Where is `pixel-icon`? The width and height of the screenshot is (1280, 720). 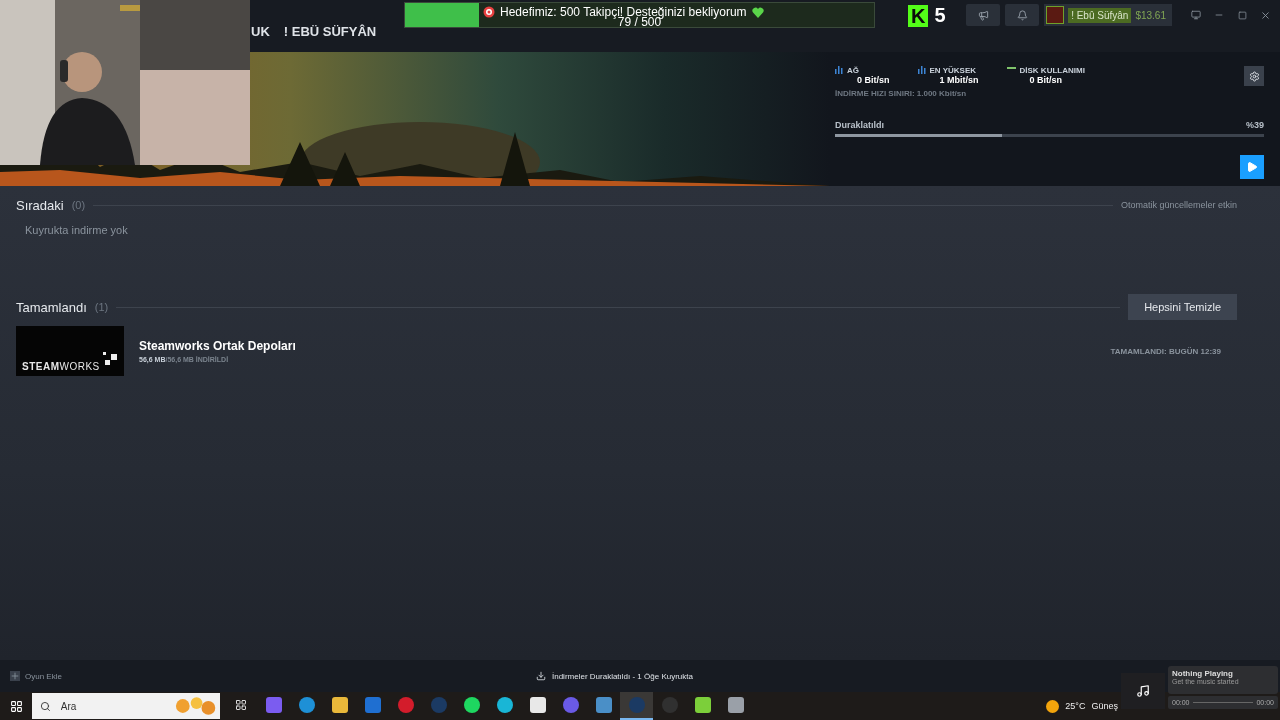 pixel-icon is located at coordinates (110, 359).